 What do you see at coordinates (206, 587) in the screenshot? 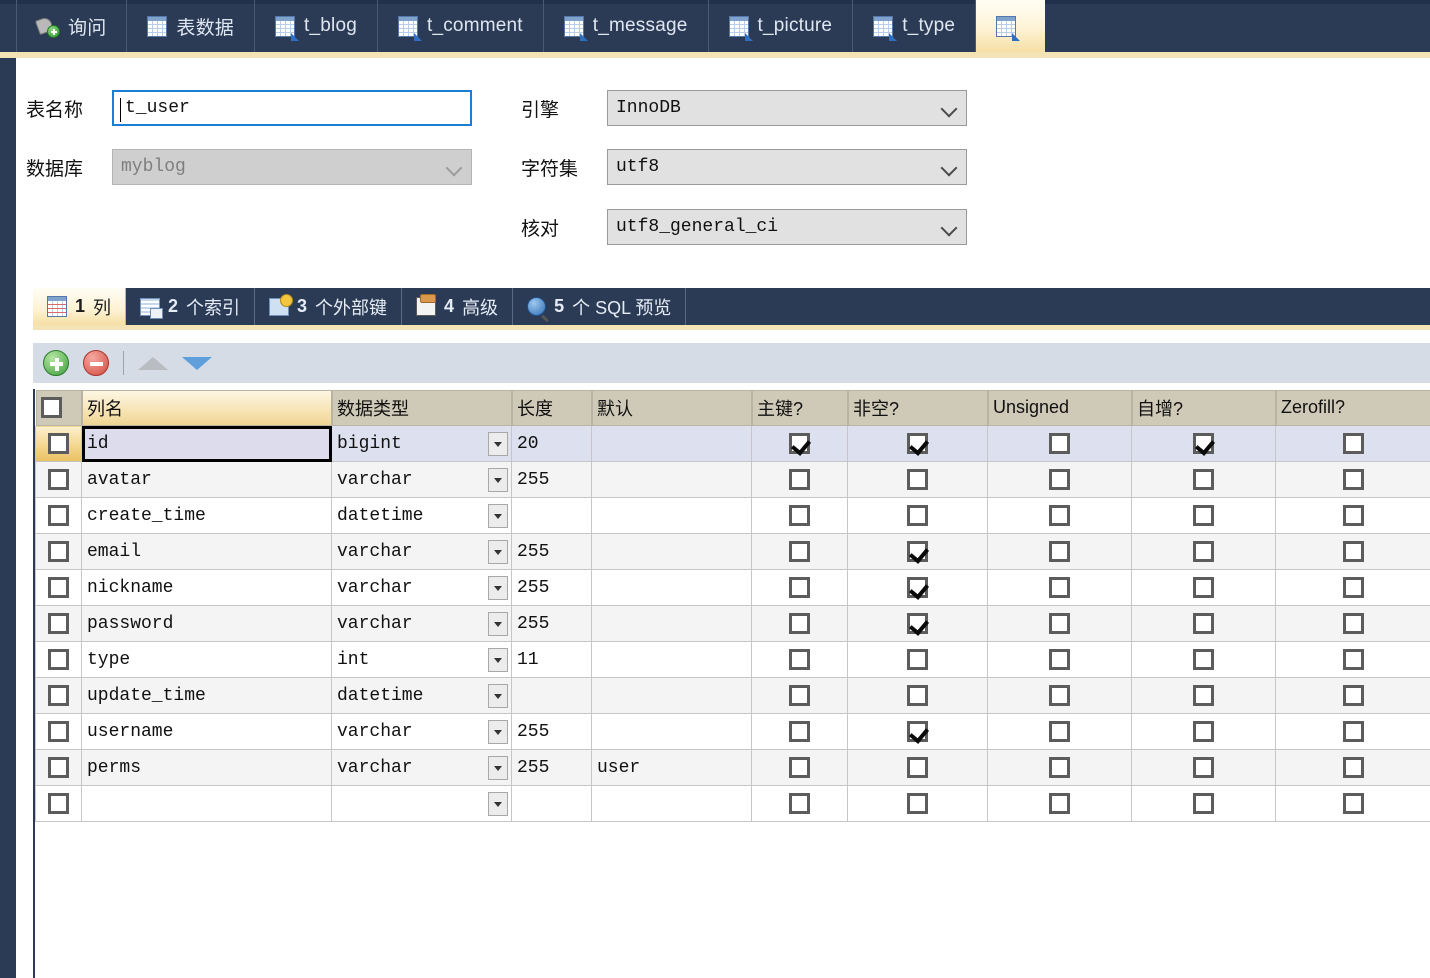
I see `column-name-cell: nickname` at bounding box center [206, 587].